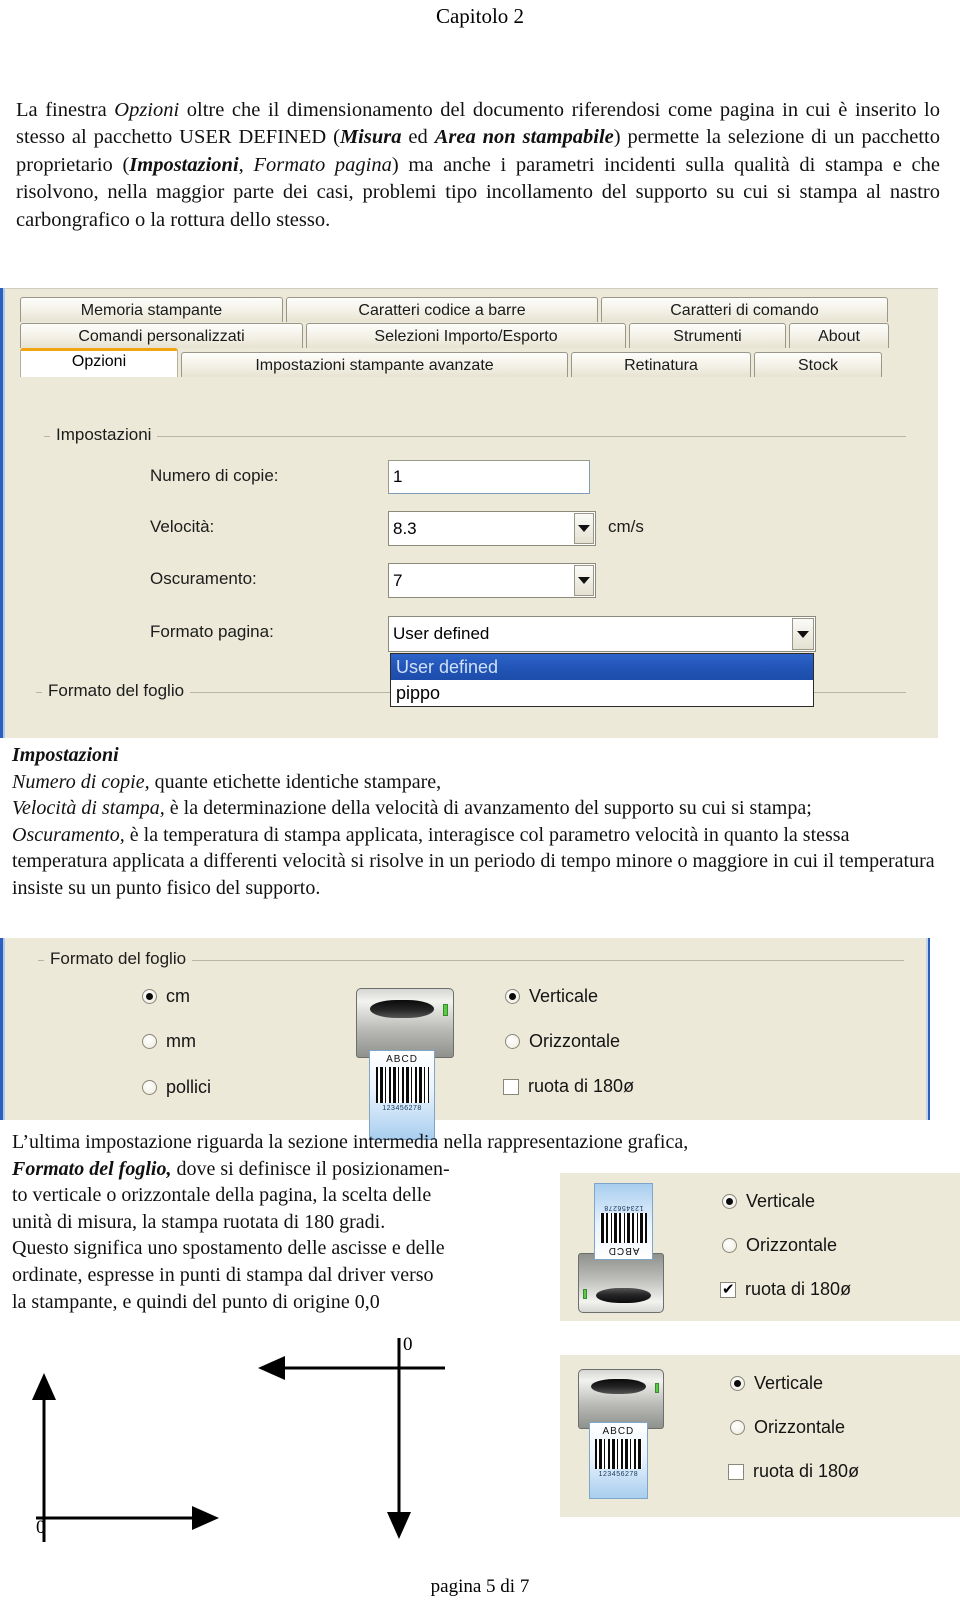 The width and height of the screenshot is (960, 1604). I want to click on radio-row-cm: cm, so click(166, 996).